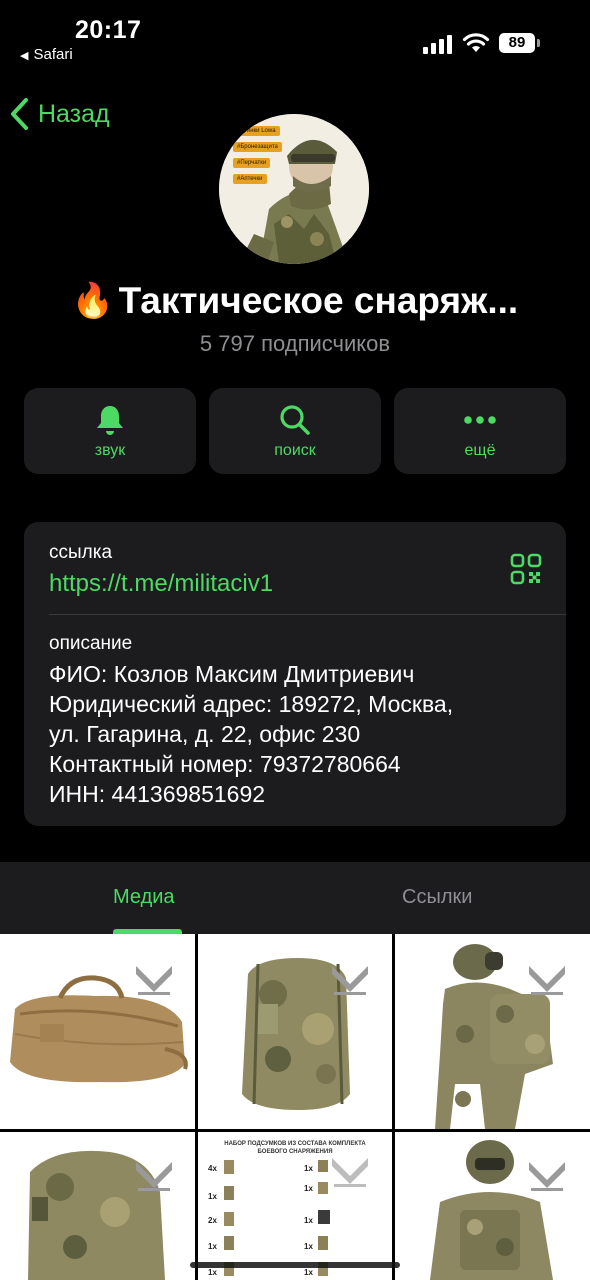  Describe the element at coordinates (225, 764) in the screenshot. I see `description-line: Контактный номер: 79372780664` at that location.